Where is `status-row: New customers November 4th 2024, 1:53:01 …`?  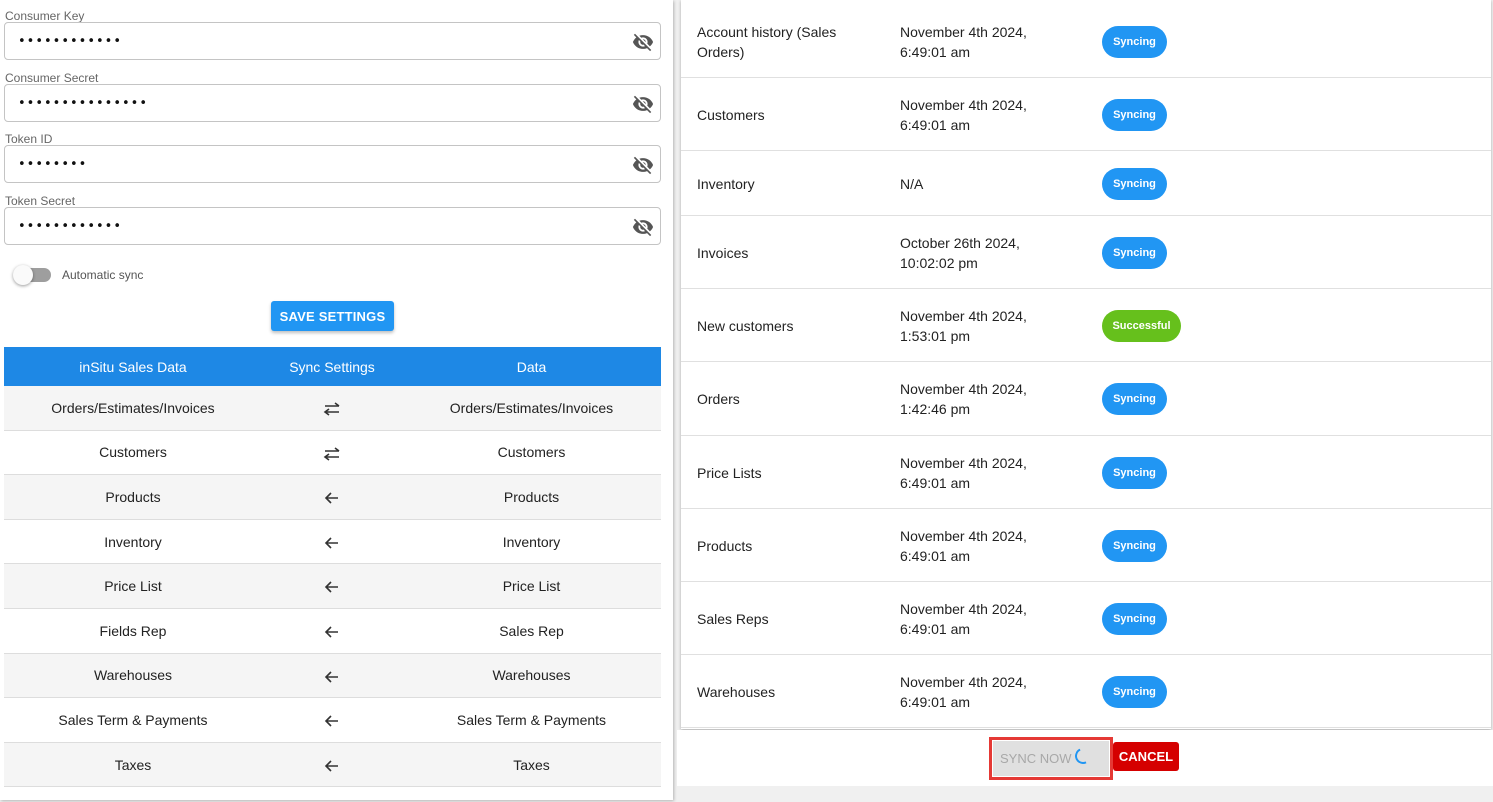 status-row: New customers November 4th 2024, 1:53:01 … is located at coordinates (1086, 325).